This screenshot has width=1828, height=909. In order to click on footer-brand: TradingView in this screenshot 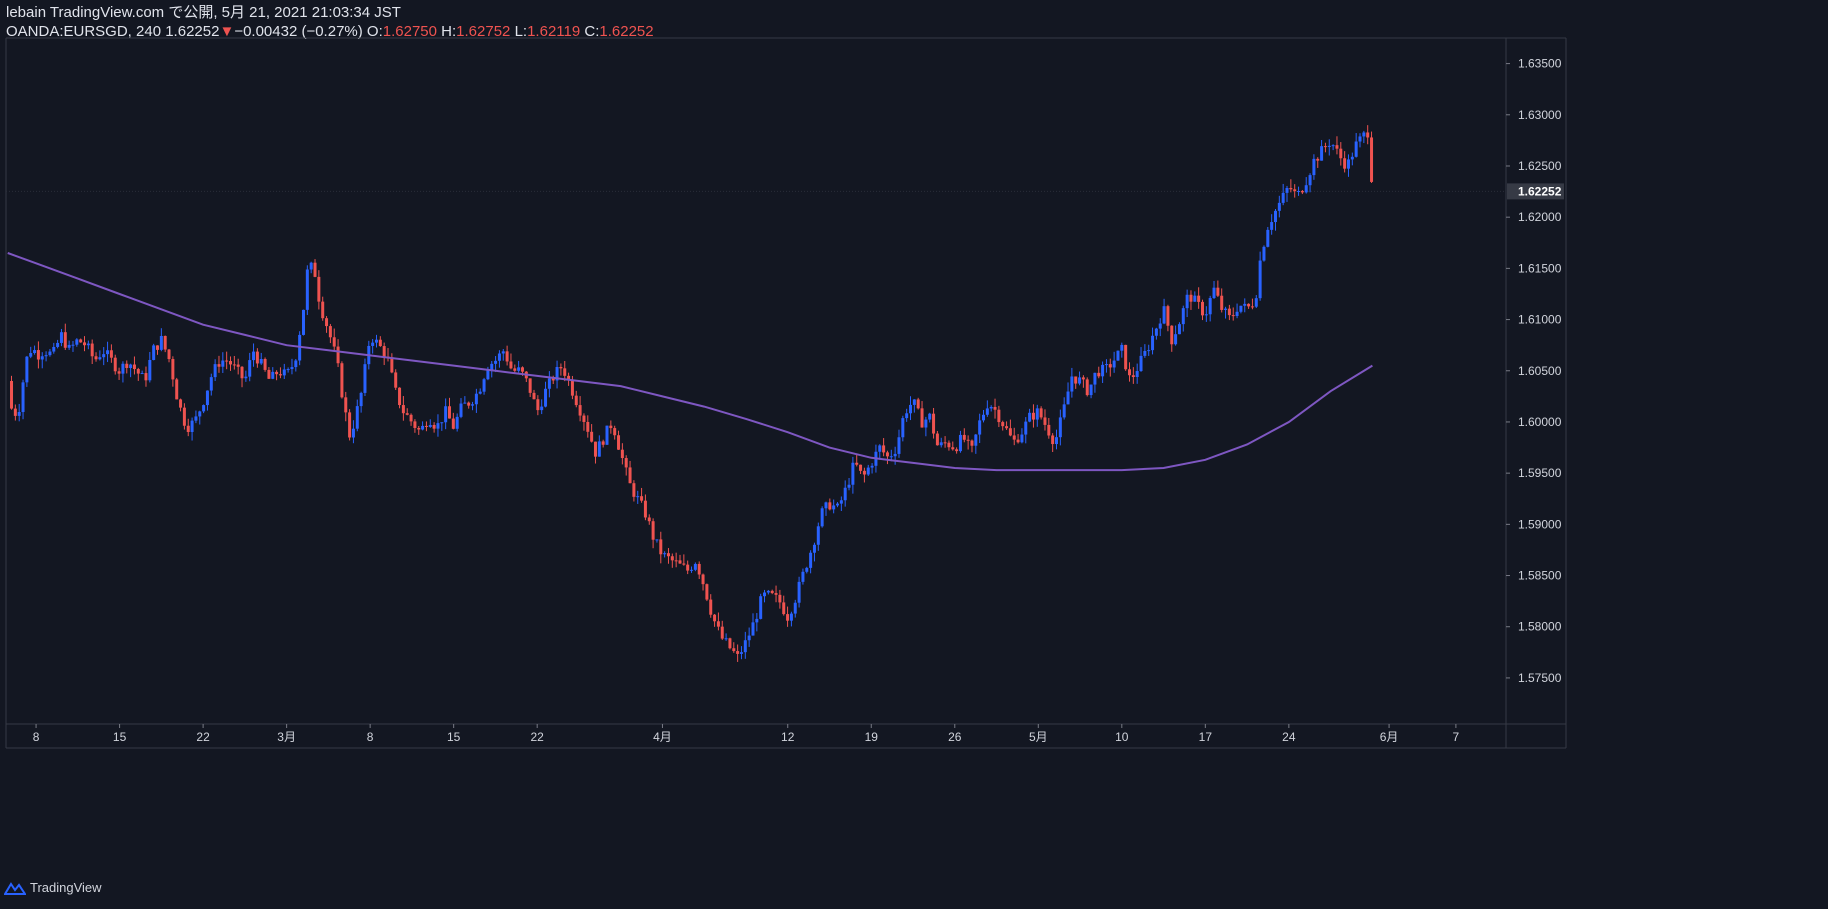, I will do `click(53, 887)`.